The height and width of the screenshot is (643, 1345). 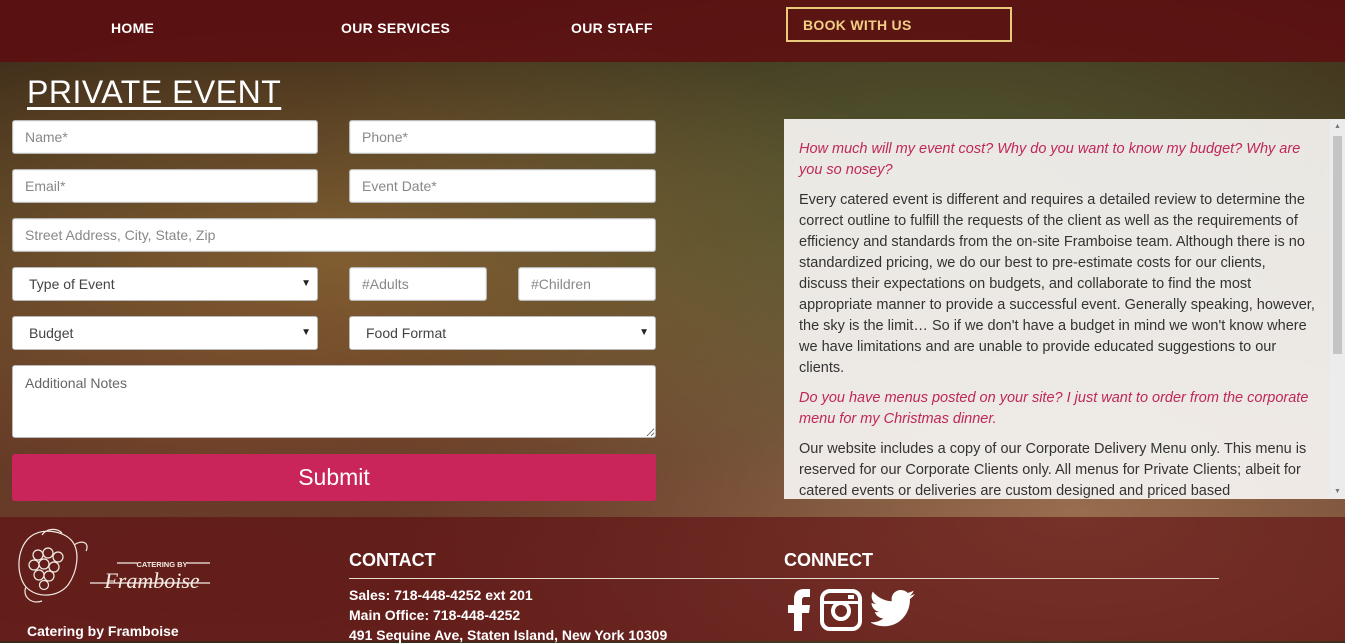 I want to click on framboise-logo: CATERING BY Framboise, so click(x=112, y=567).